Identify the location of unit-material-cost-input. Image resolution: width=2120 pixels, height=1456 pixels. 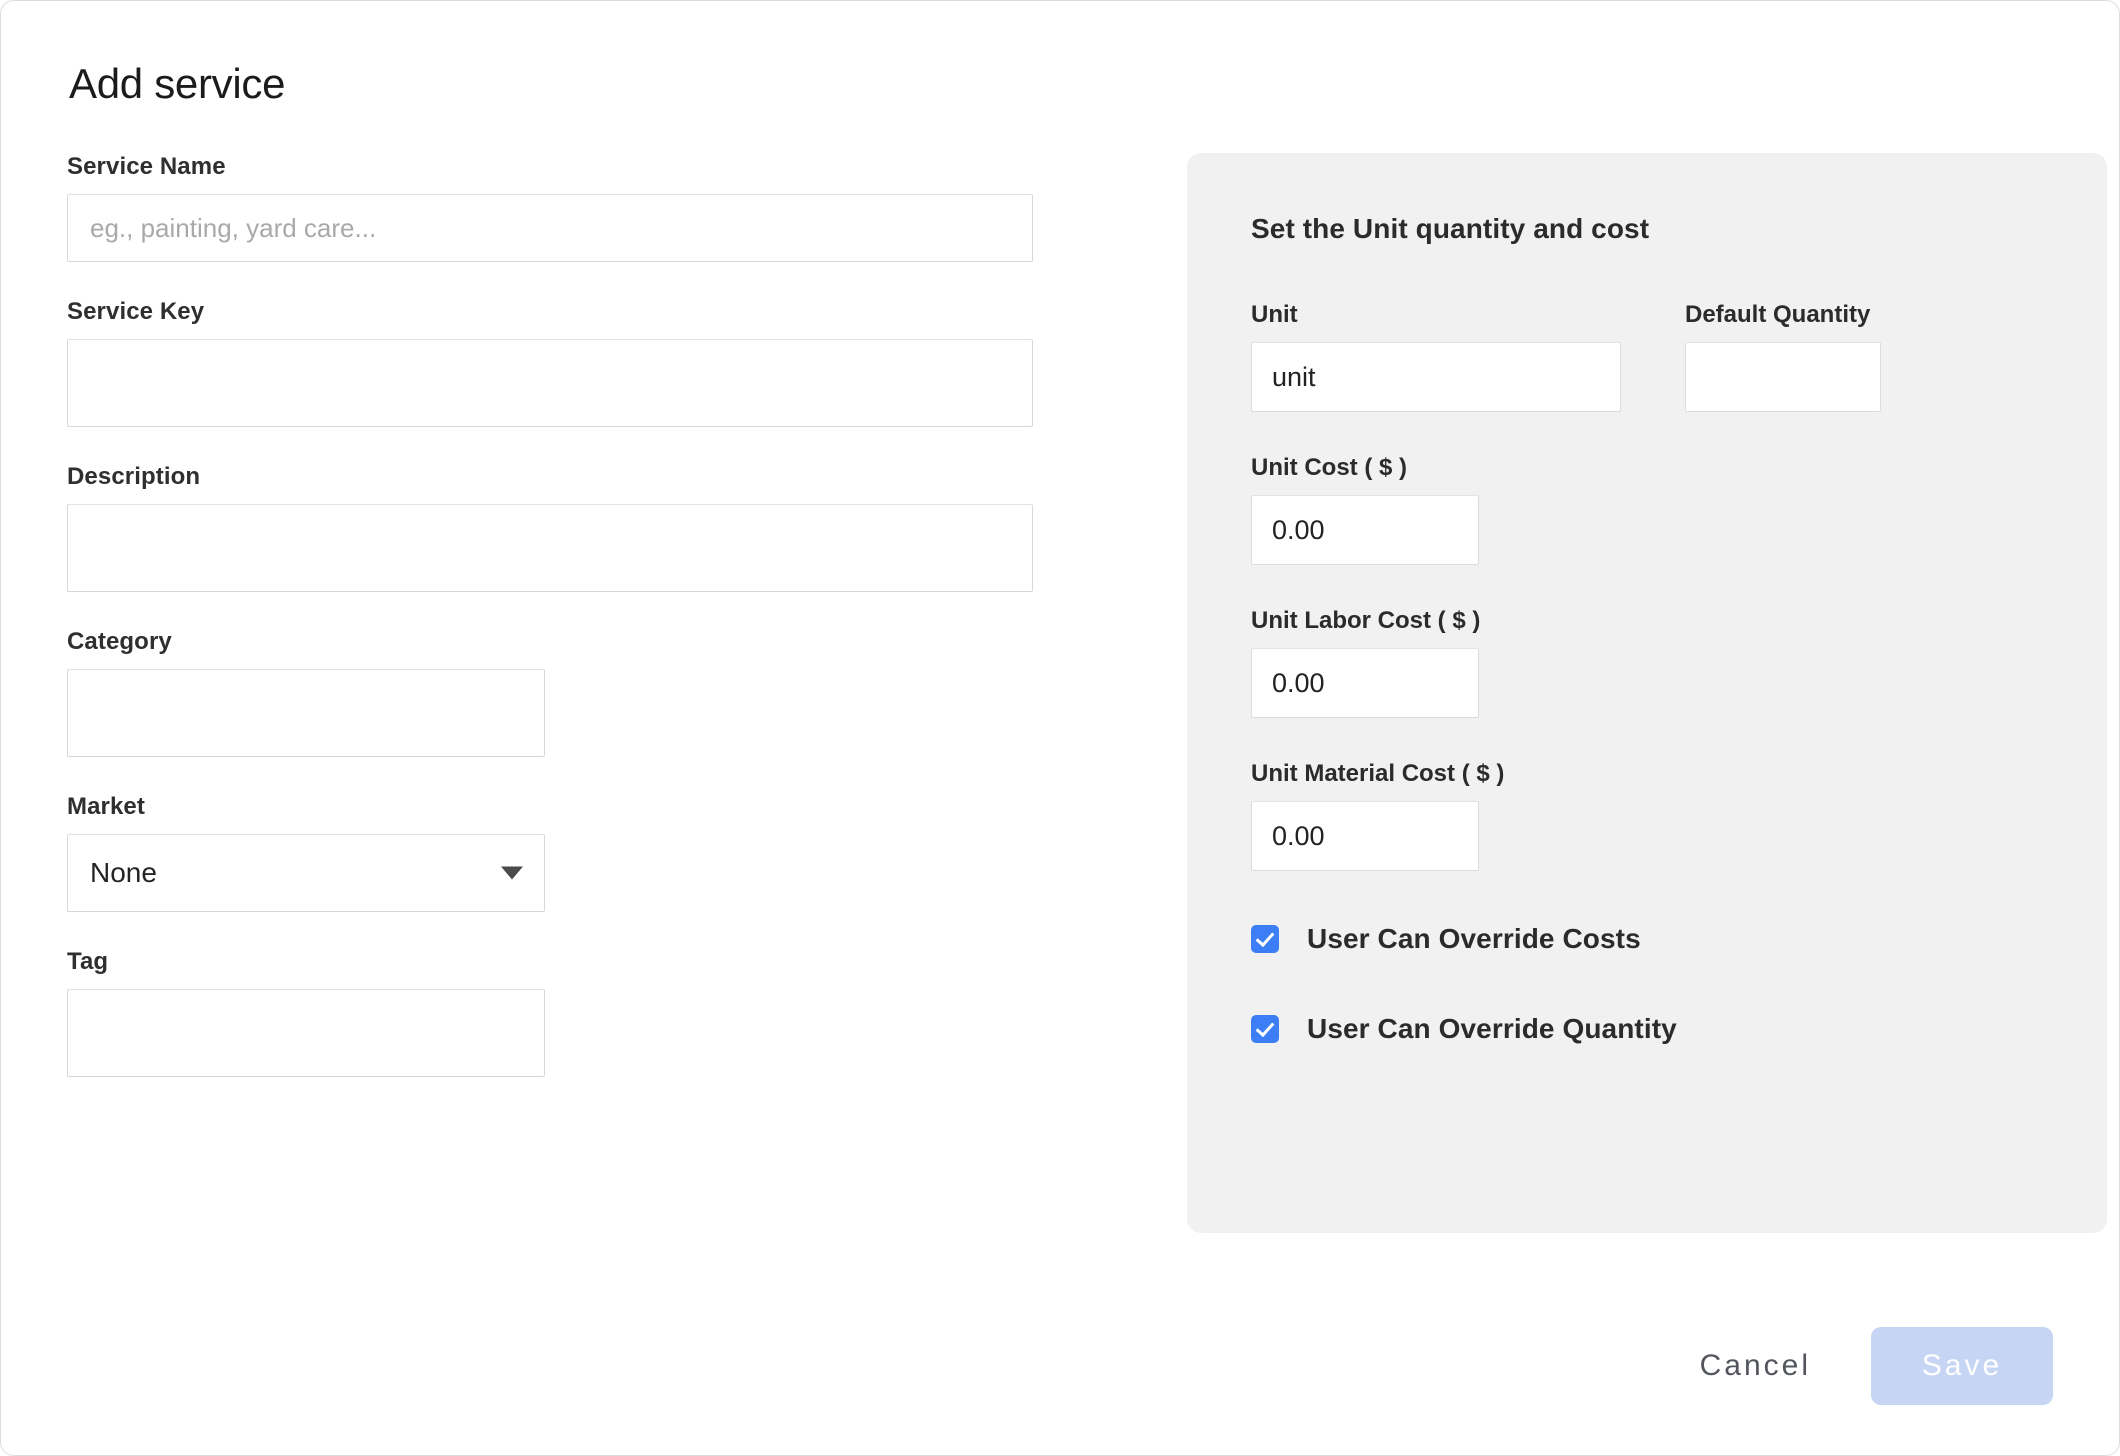
(1365, 836).